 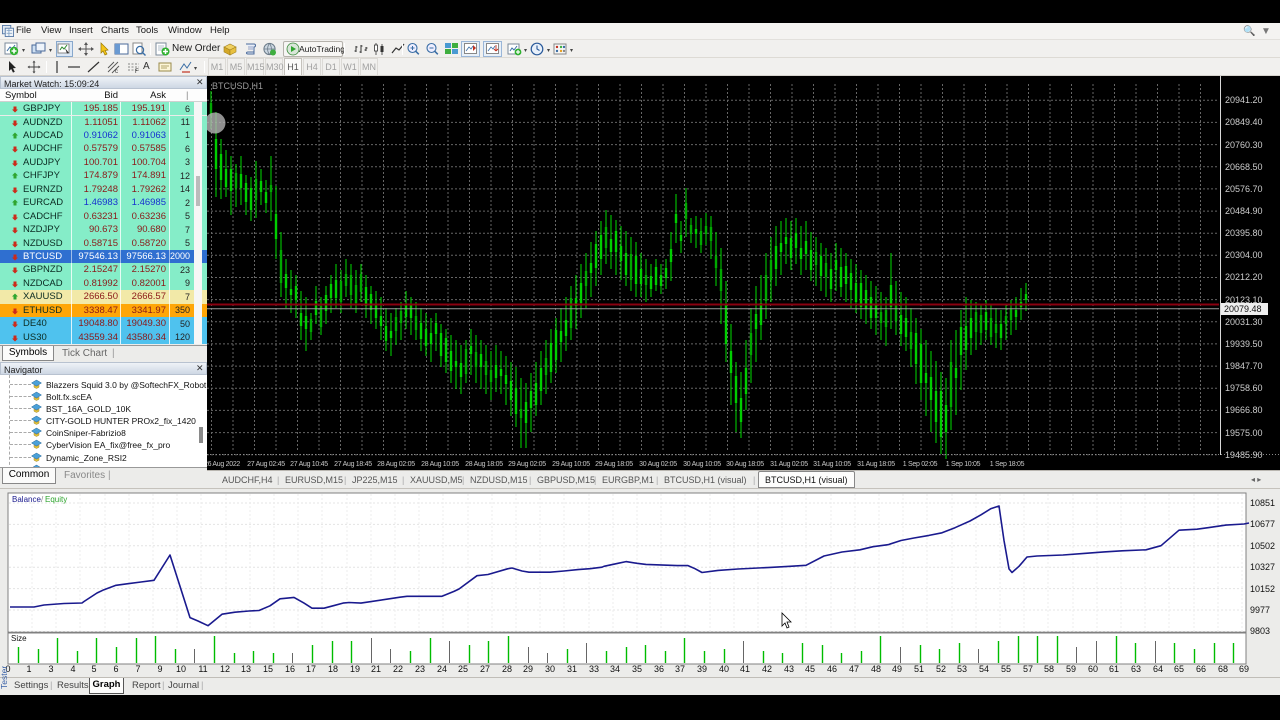 I want to click on svg-text: 34, so click(x=615, y=669).